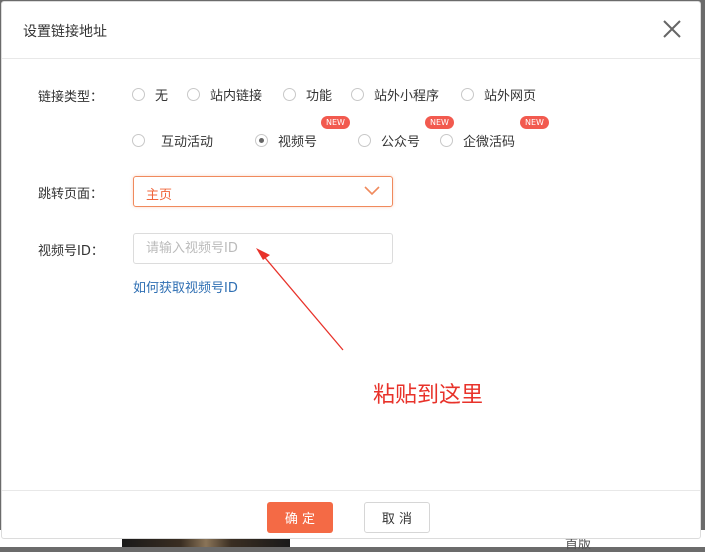 This screenshot has width=705, height=552. Describe the element at coordinates (162, 96) in the screenshot. I see `radio-label: 无` at that location.